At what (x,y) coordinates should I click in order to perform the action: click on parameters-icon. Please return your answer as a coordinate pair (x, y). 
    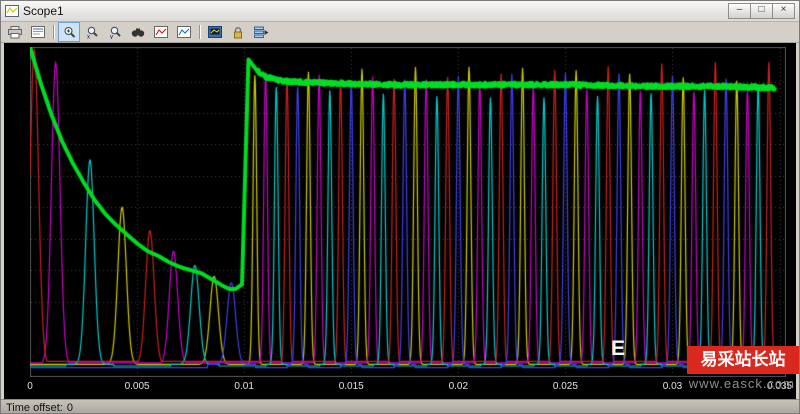
    Looking at the image, I should click on (38, 32).